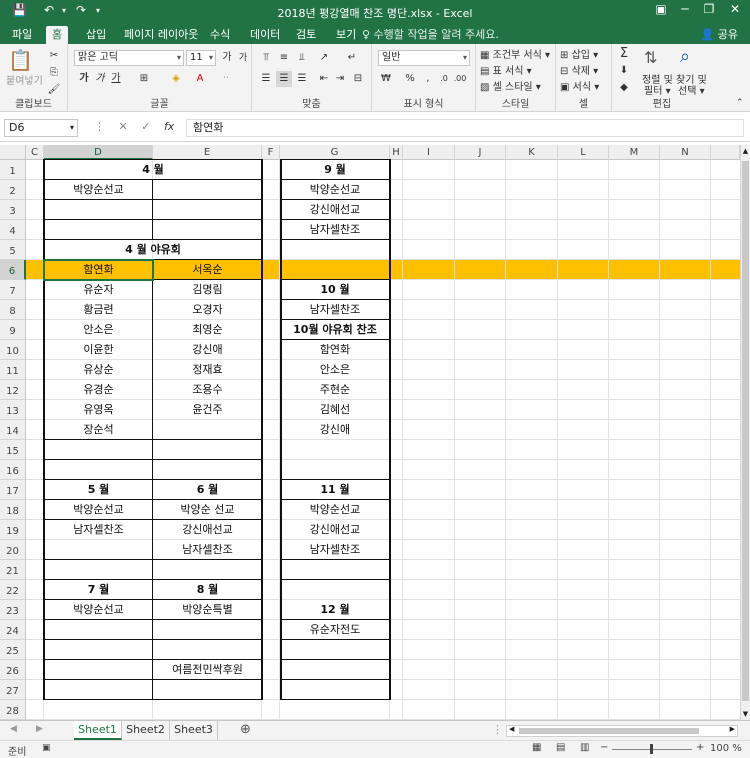  What do you see at coordinates (207, 530) in the screenshot?
I see `cell-e19: 강신애선교` at bounding box center [207, 530].